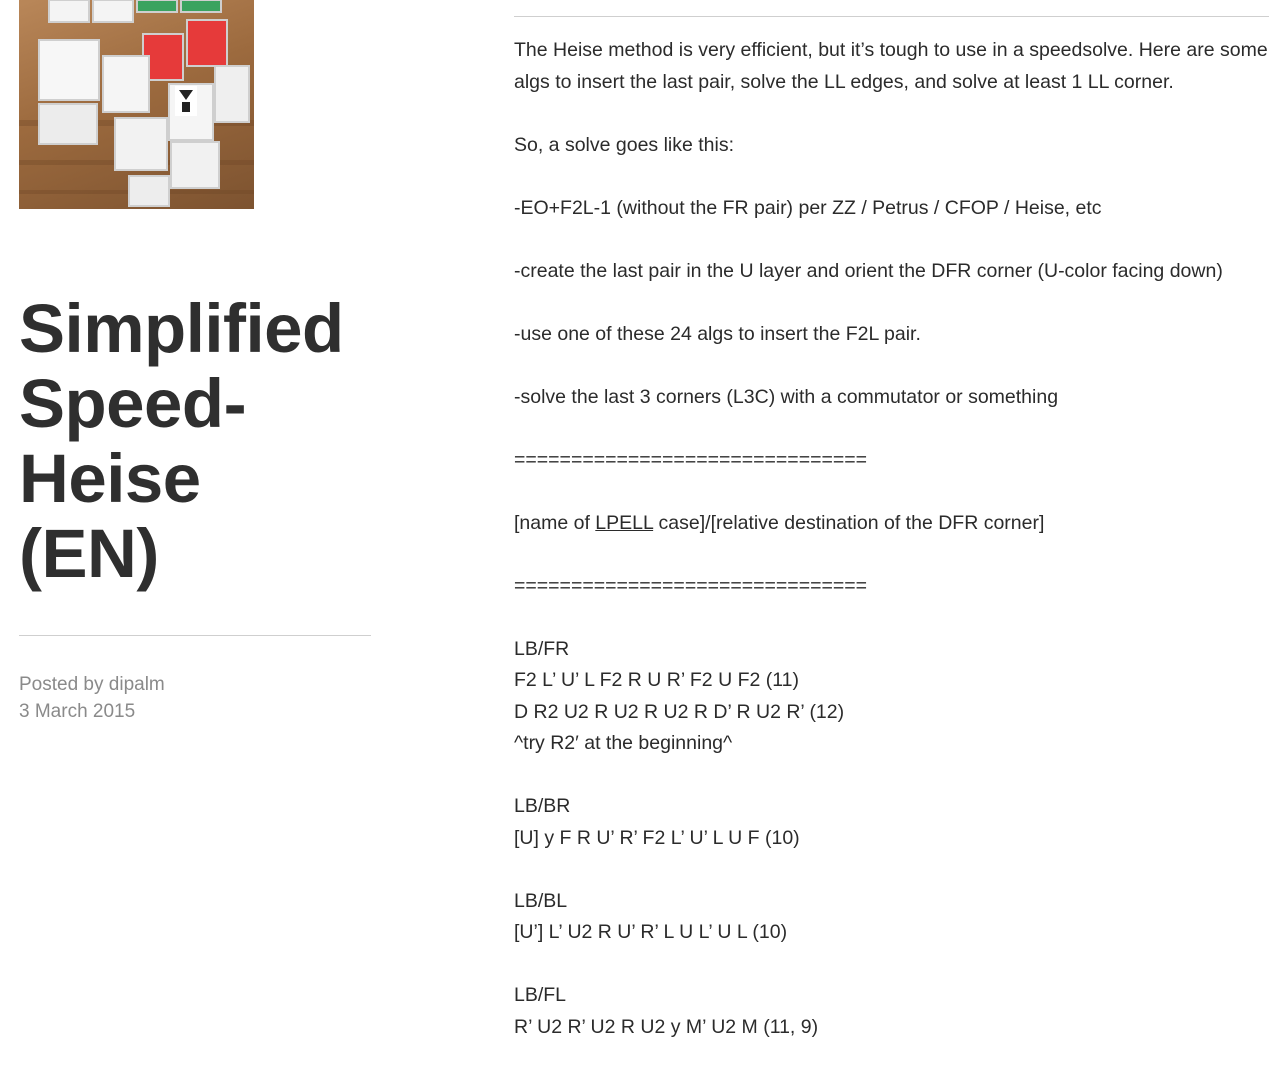  I want to click on case-name: LB/BR, so click(542, 806).